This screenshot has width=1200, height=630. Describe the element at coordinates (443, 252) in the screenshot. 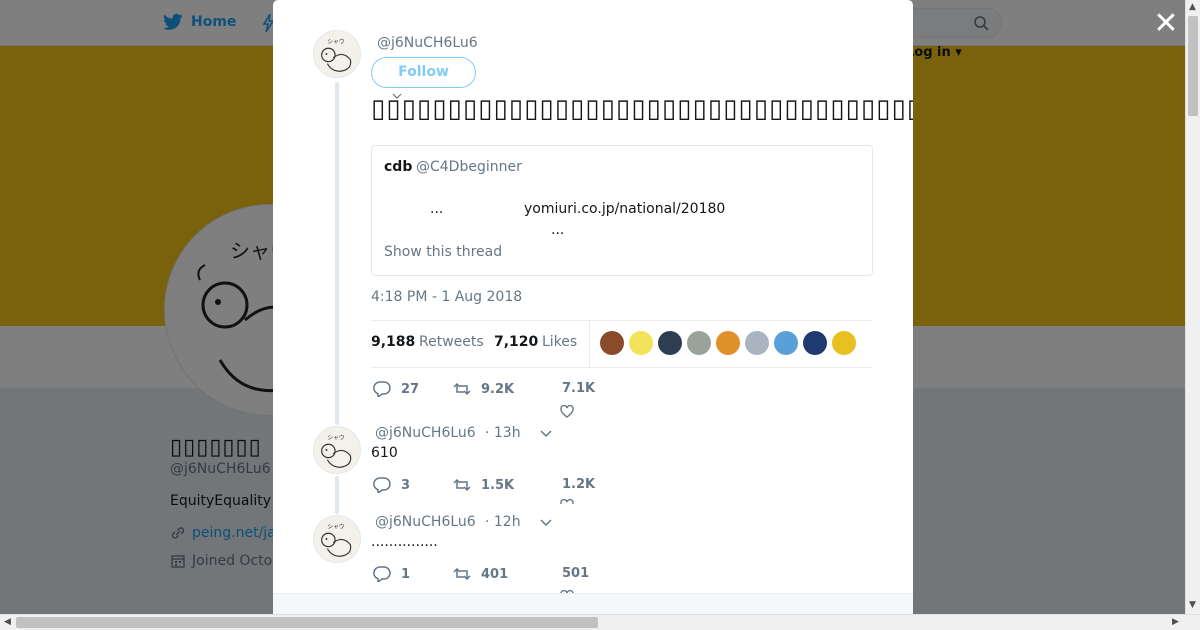

I see `show-thread-link: Show this thread` at that location.